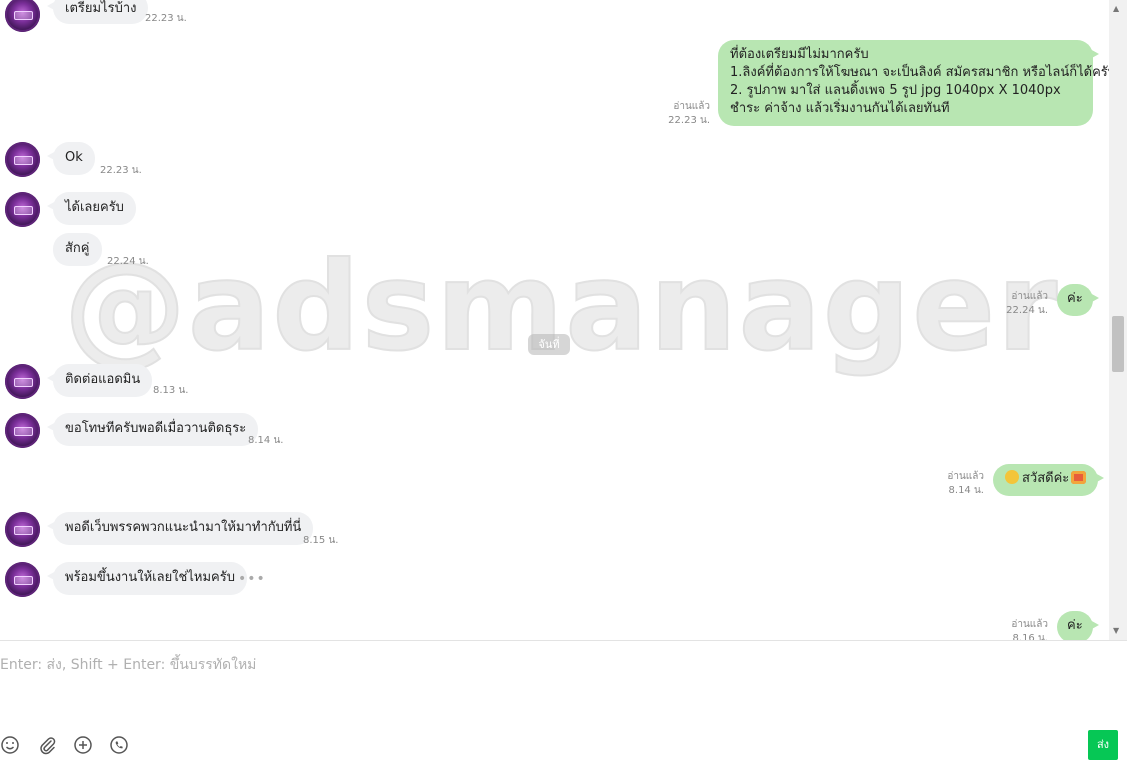  I want to click on incoming-message: สักคู่, so click(77, 249).